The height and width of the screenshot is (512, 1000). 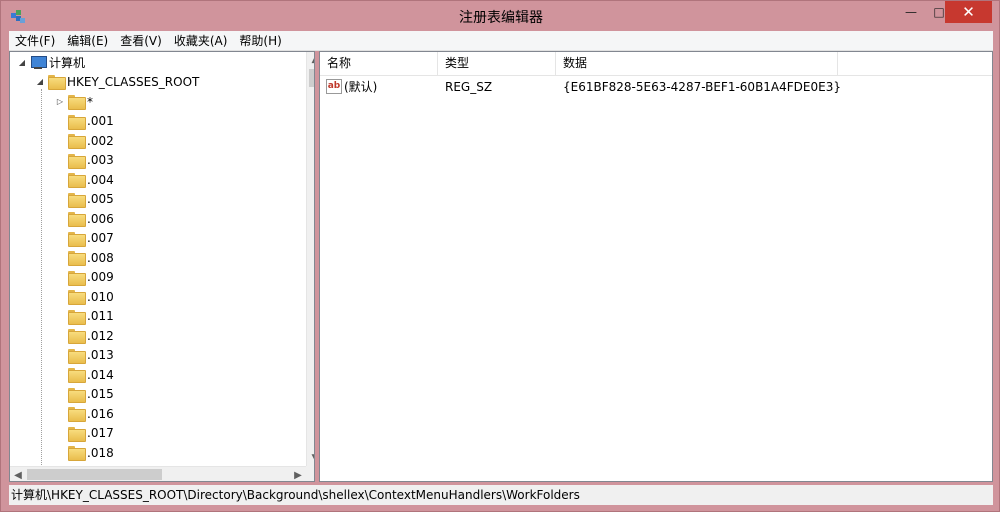 I want to click on string-value-icon: ab, so click(x=334, y=86).